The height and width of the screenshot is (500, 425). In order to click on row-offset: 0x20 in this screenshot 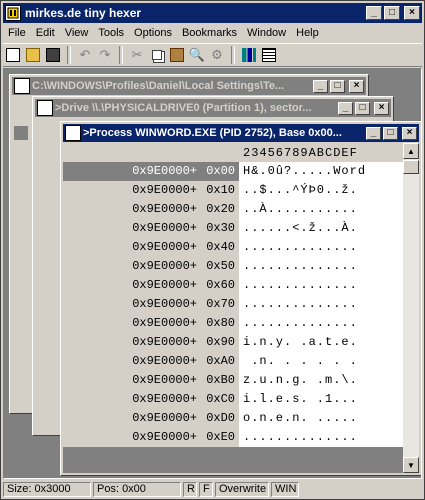, I will do `click(219, 209)`.